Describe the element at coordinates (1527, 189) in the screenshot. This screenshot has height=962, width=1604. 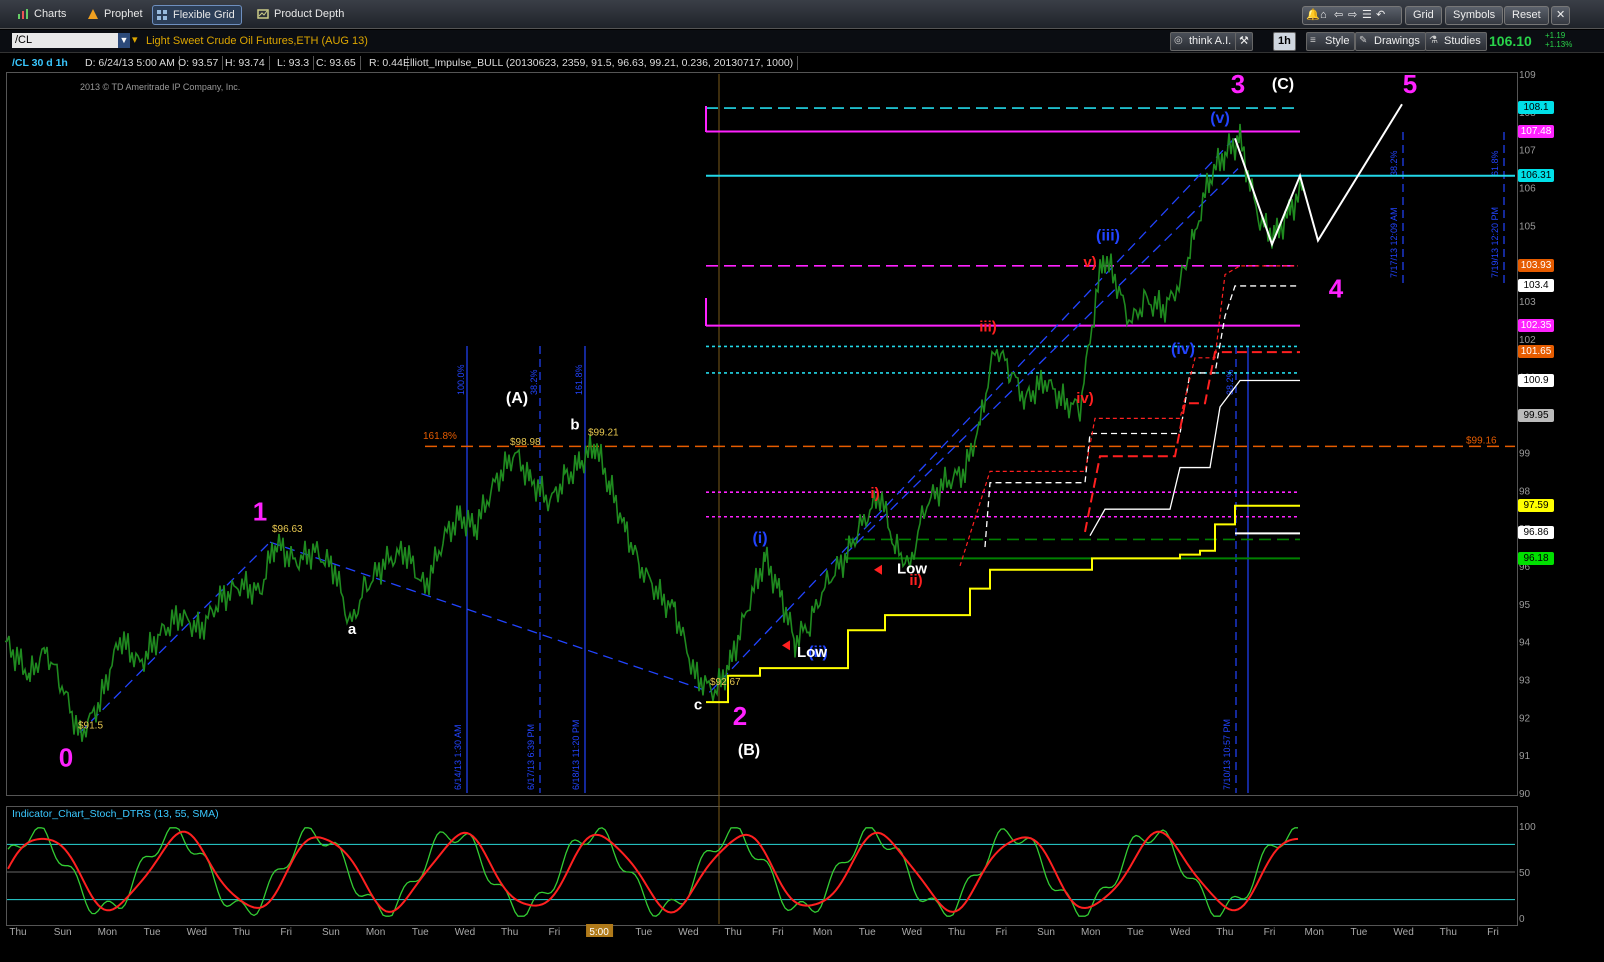
I see `y-tick-label: 106` at that location.